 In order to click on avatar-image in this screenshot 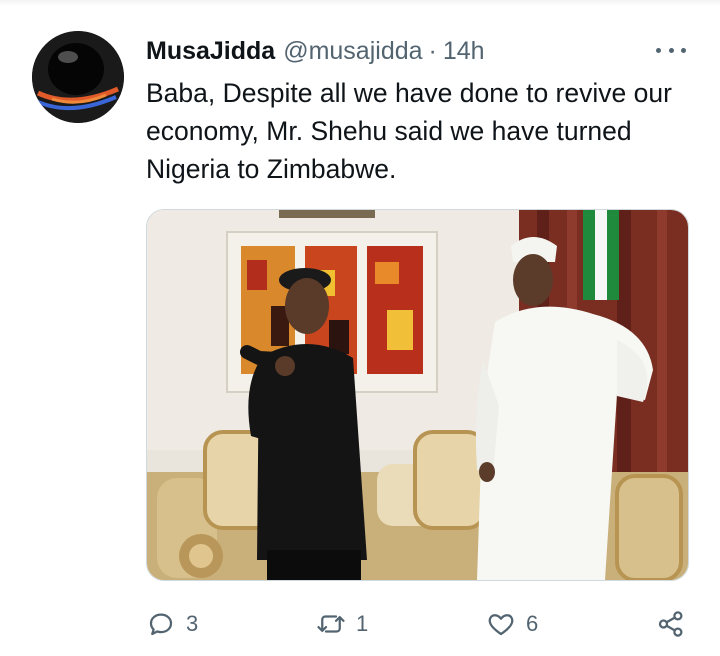, I will do `click(78, 77)`.